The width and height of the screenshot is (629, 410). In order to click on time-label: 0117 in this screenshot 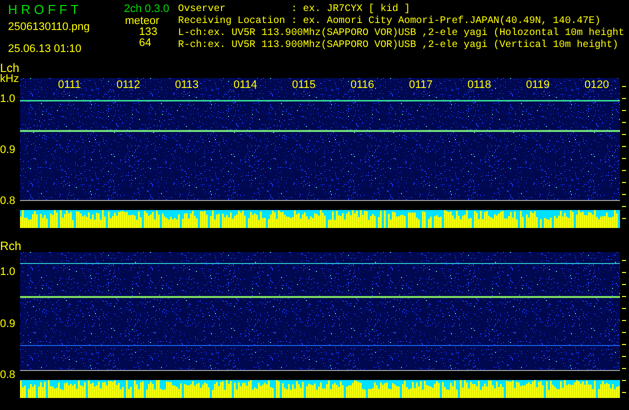, I will do `click(421, 85)`.